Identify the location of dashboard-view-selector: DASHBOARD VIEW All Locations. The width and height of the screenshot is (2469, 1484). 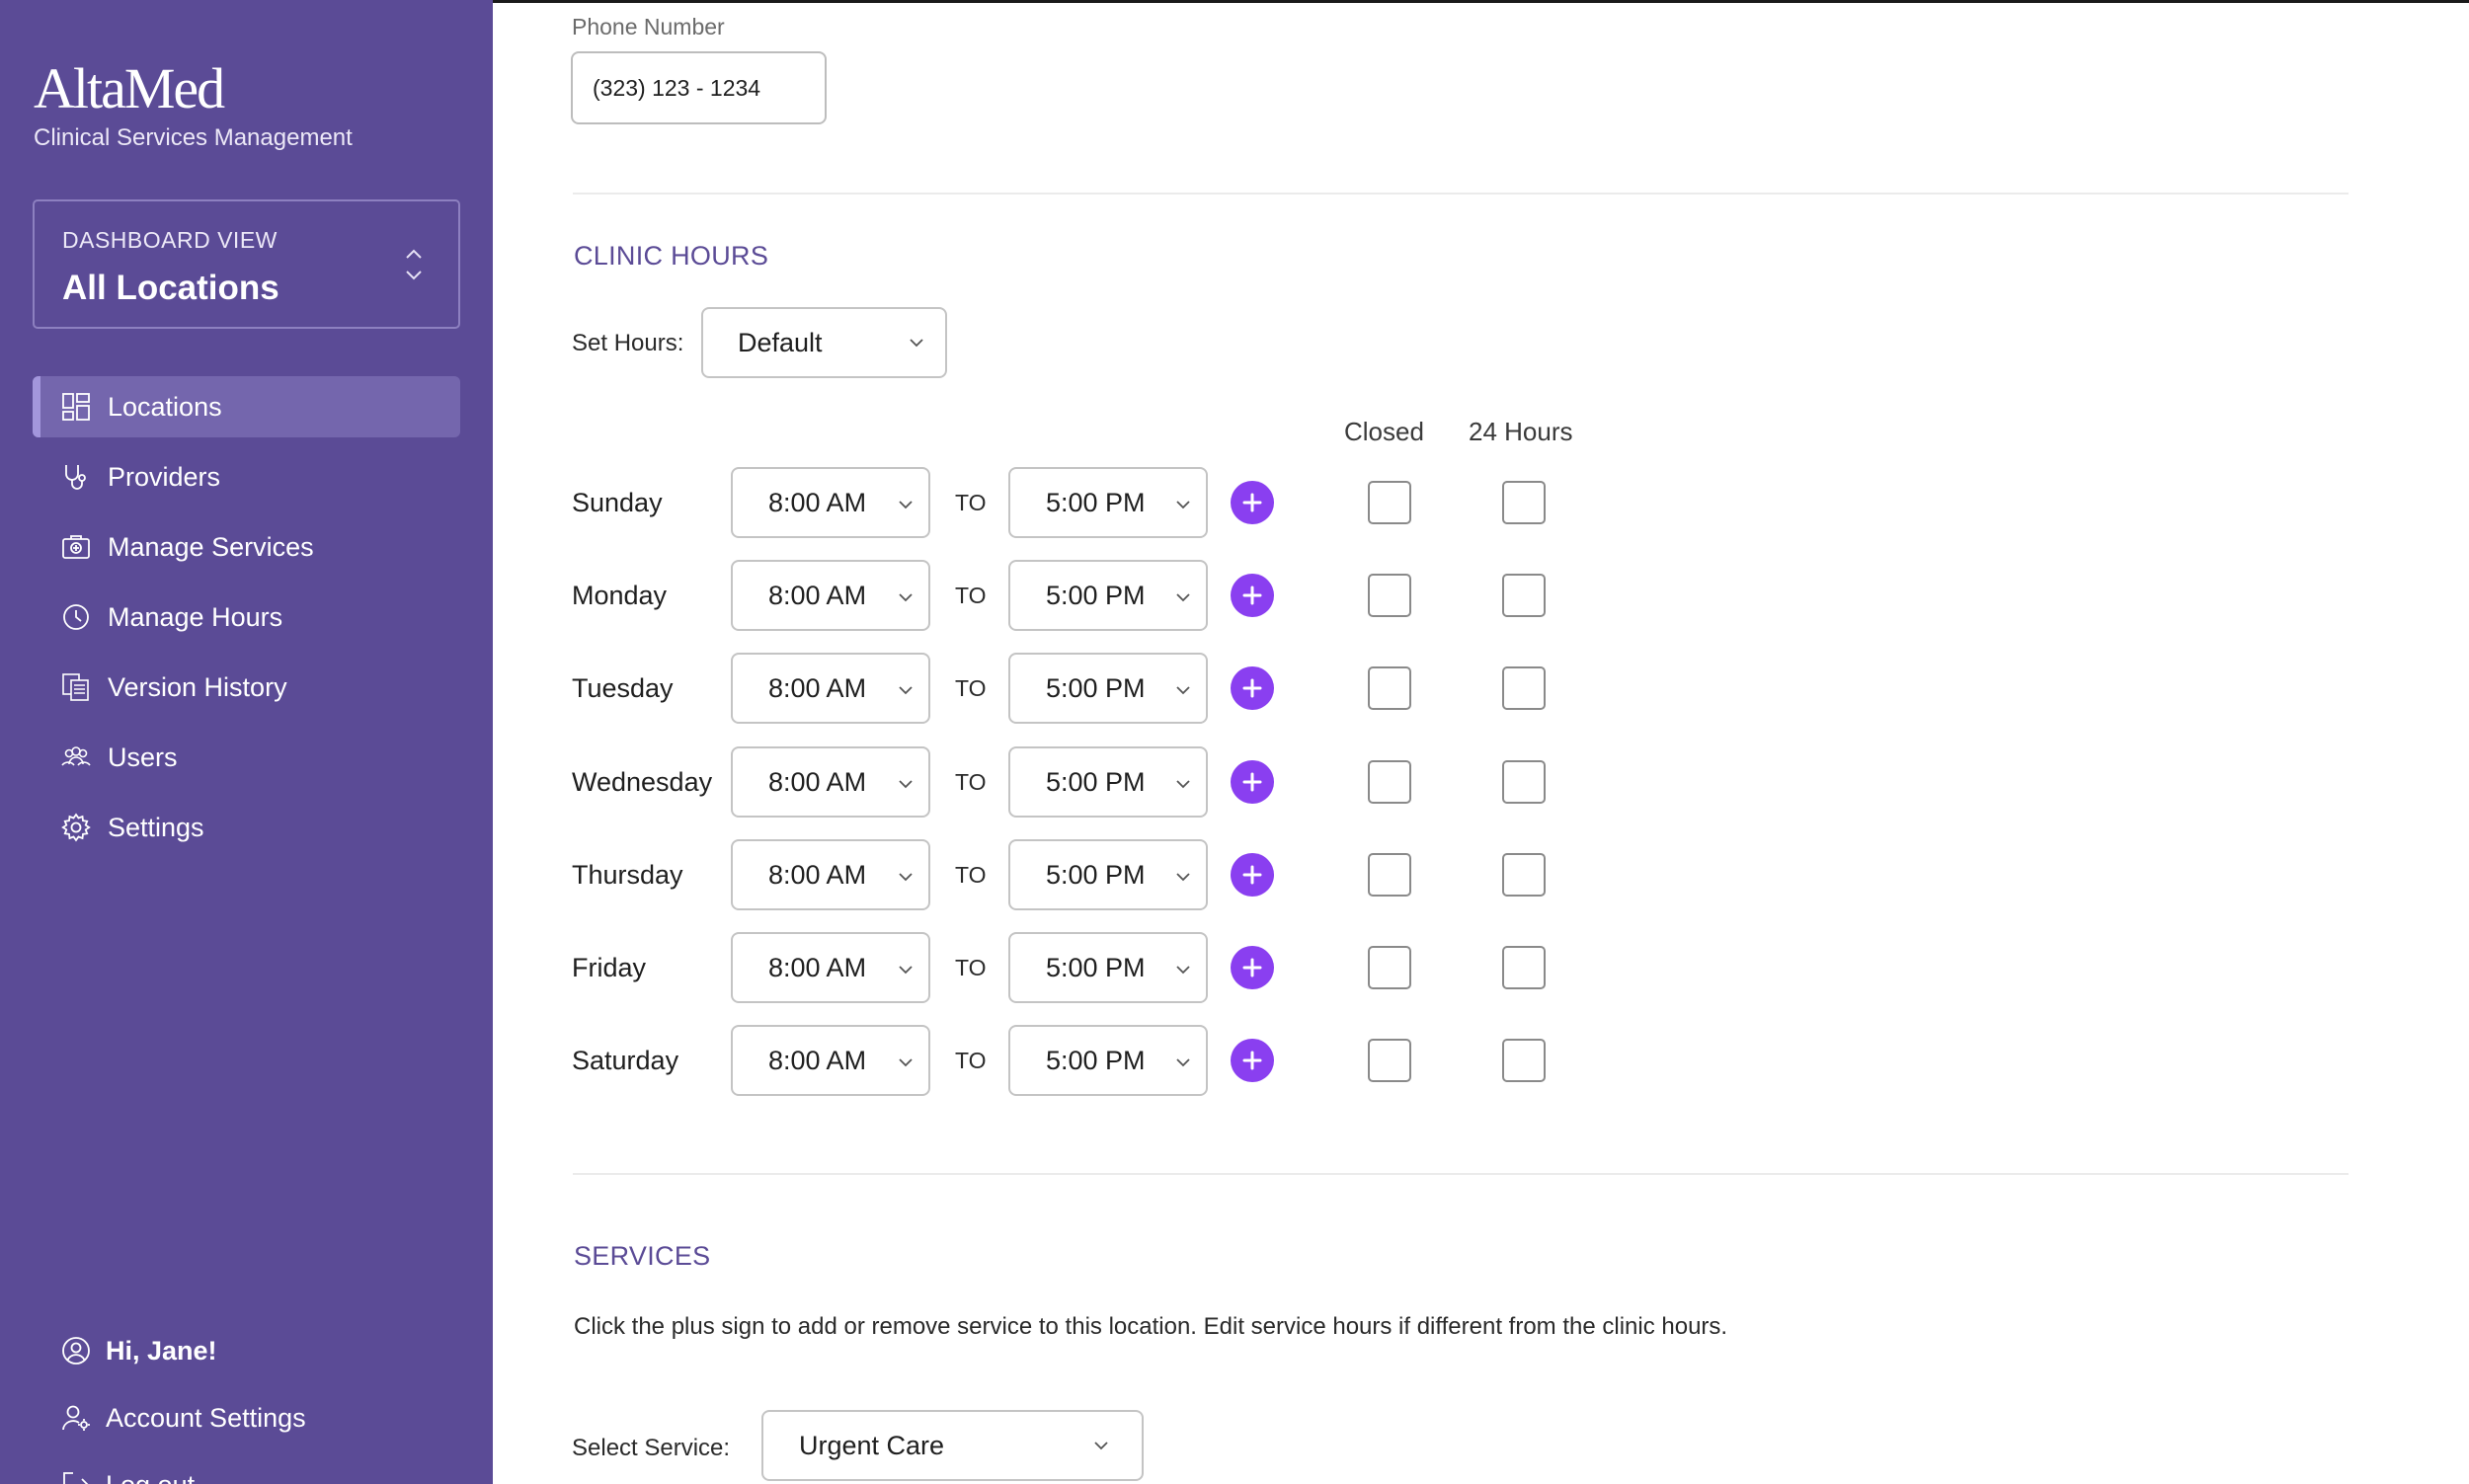
(246, 264).